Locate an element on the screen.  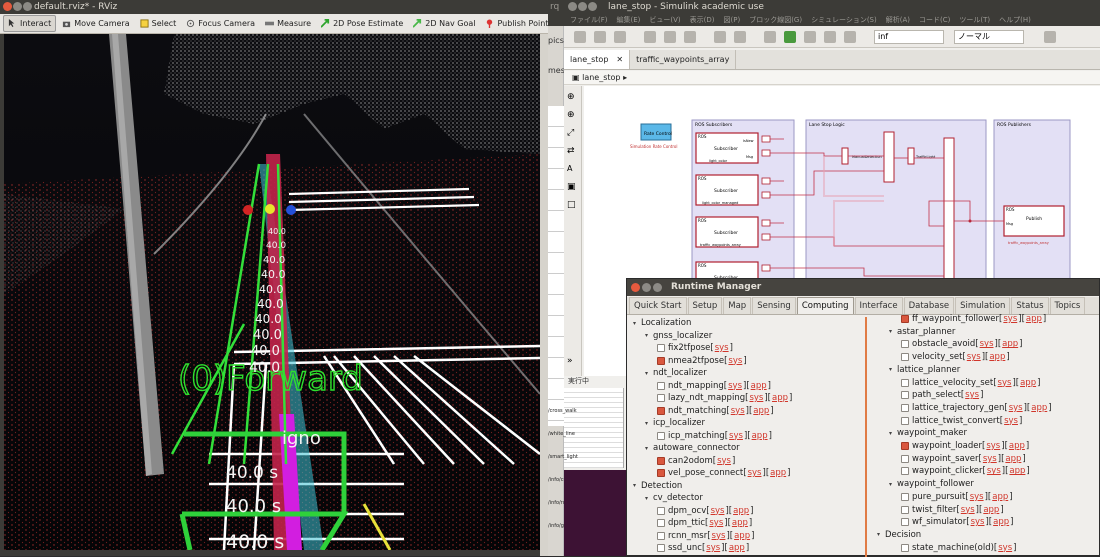
traffic-light-block is located at coordinates (911, 156).